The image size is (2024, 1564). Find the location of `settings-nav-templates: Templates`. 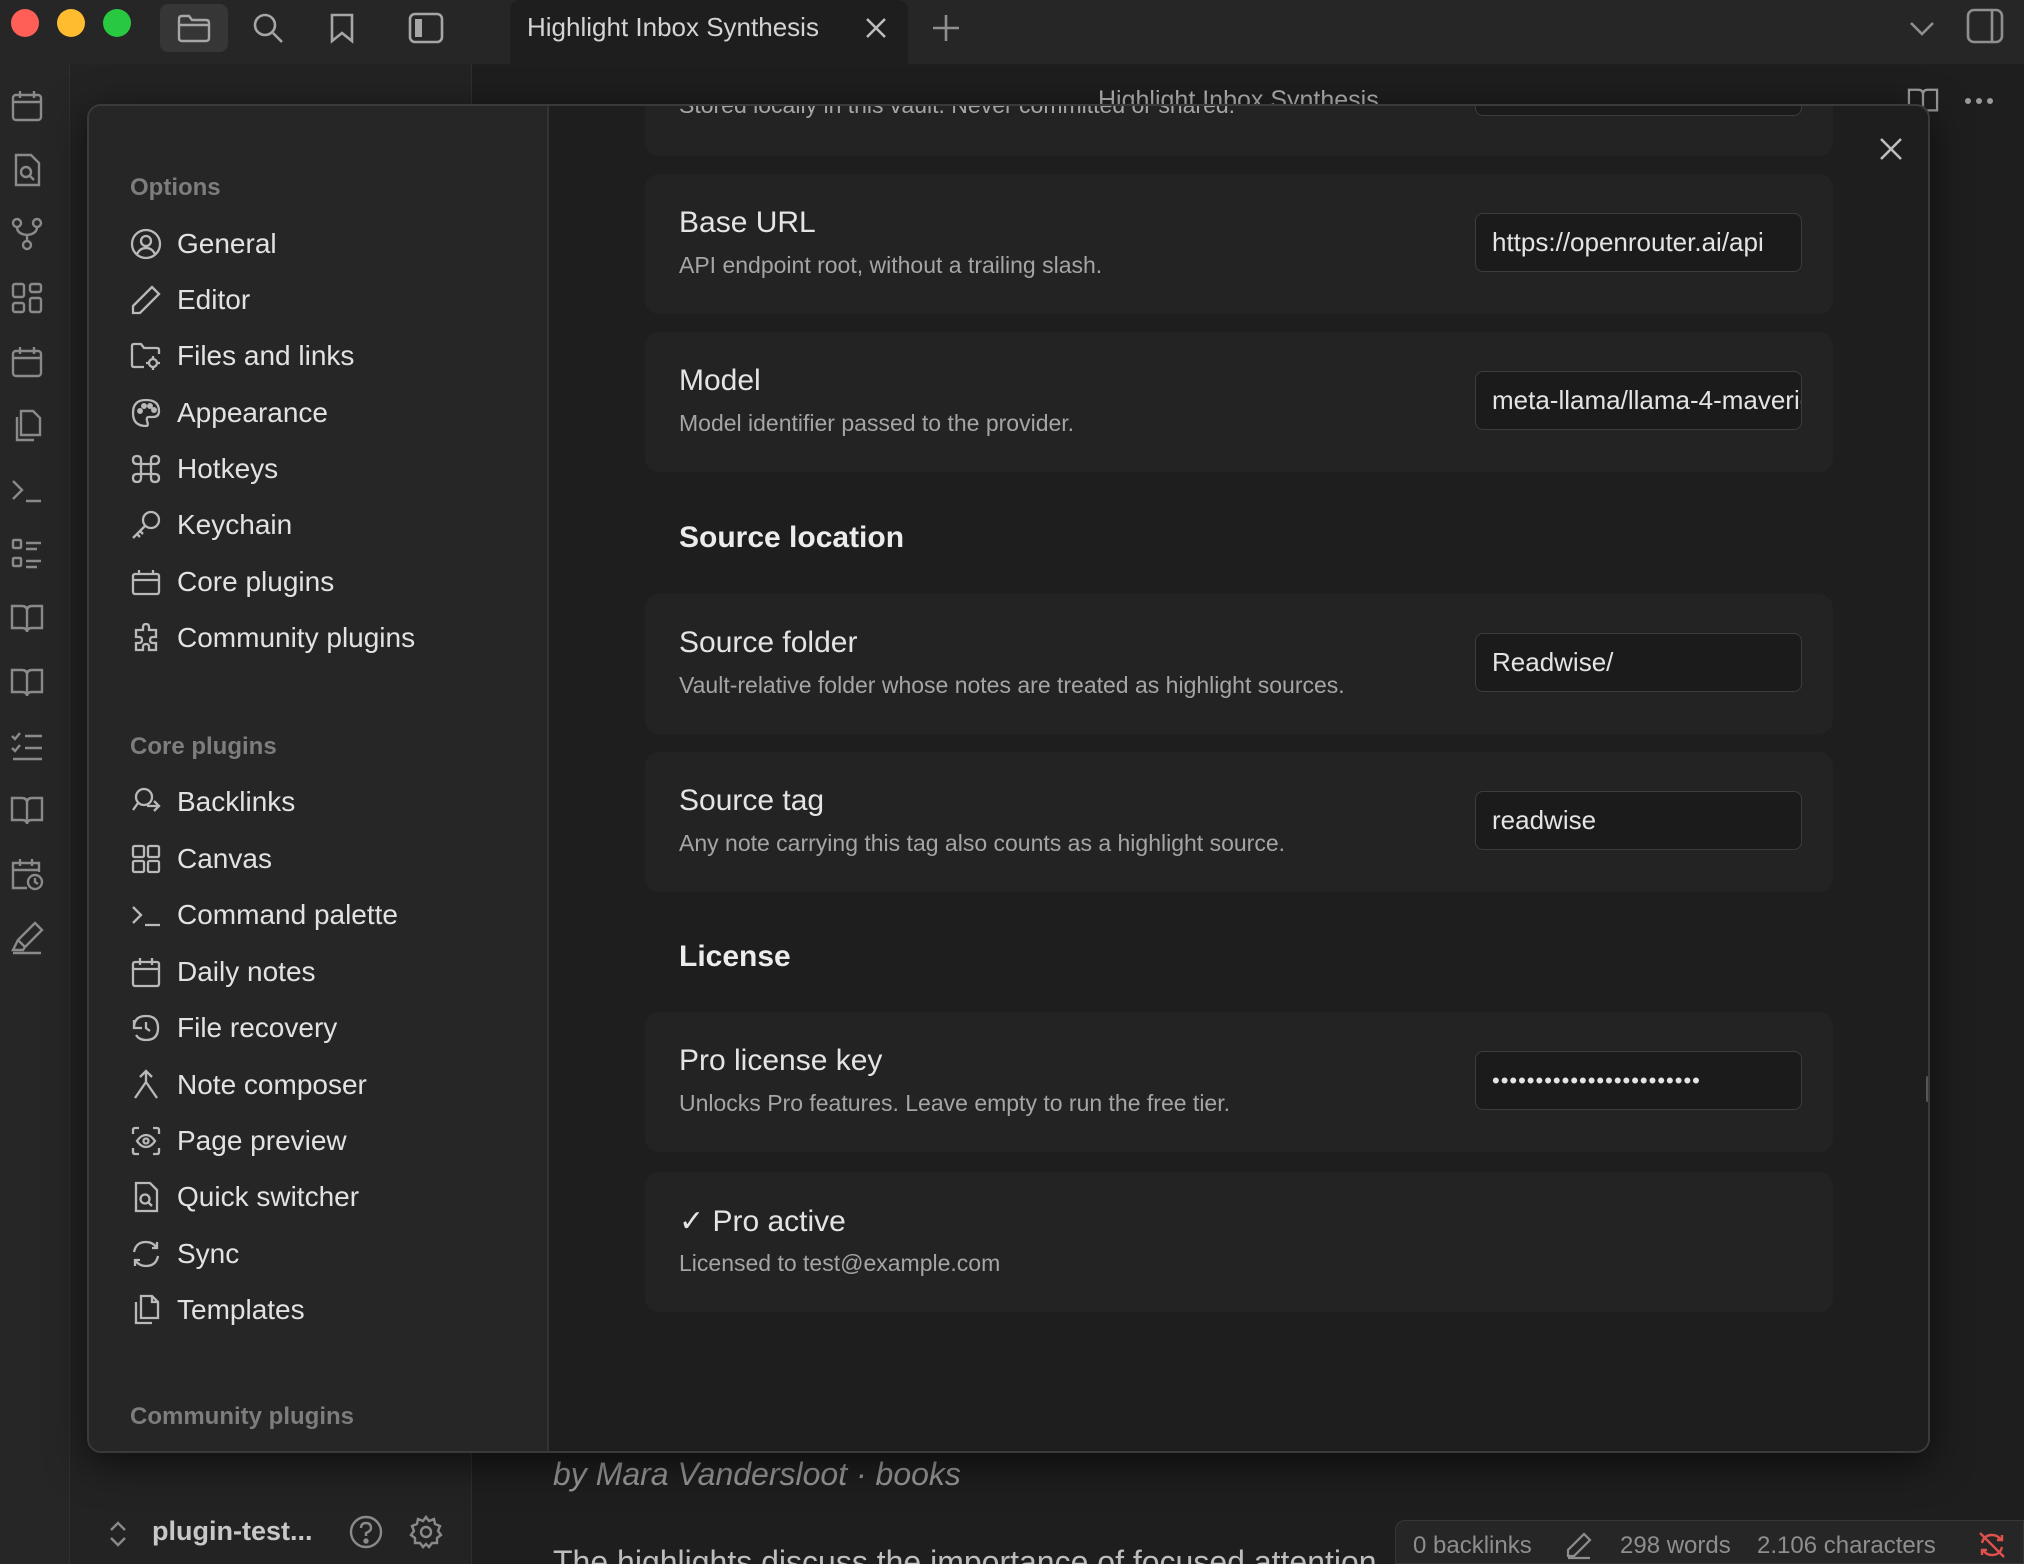

settings-nav-templates: Templates is located at coordinates (329, 1310).